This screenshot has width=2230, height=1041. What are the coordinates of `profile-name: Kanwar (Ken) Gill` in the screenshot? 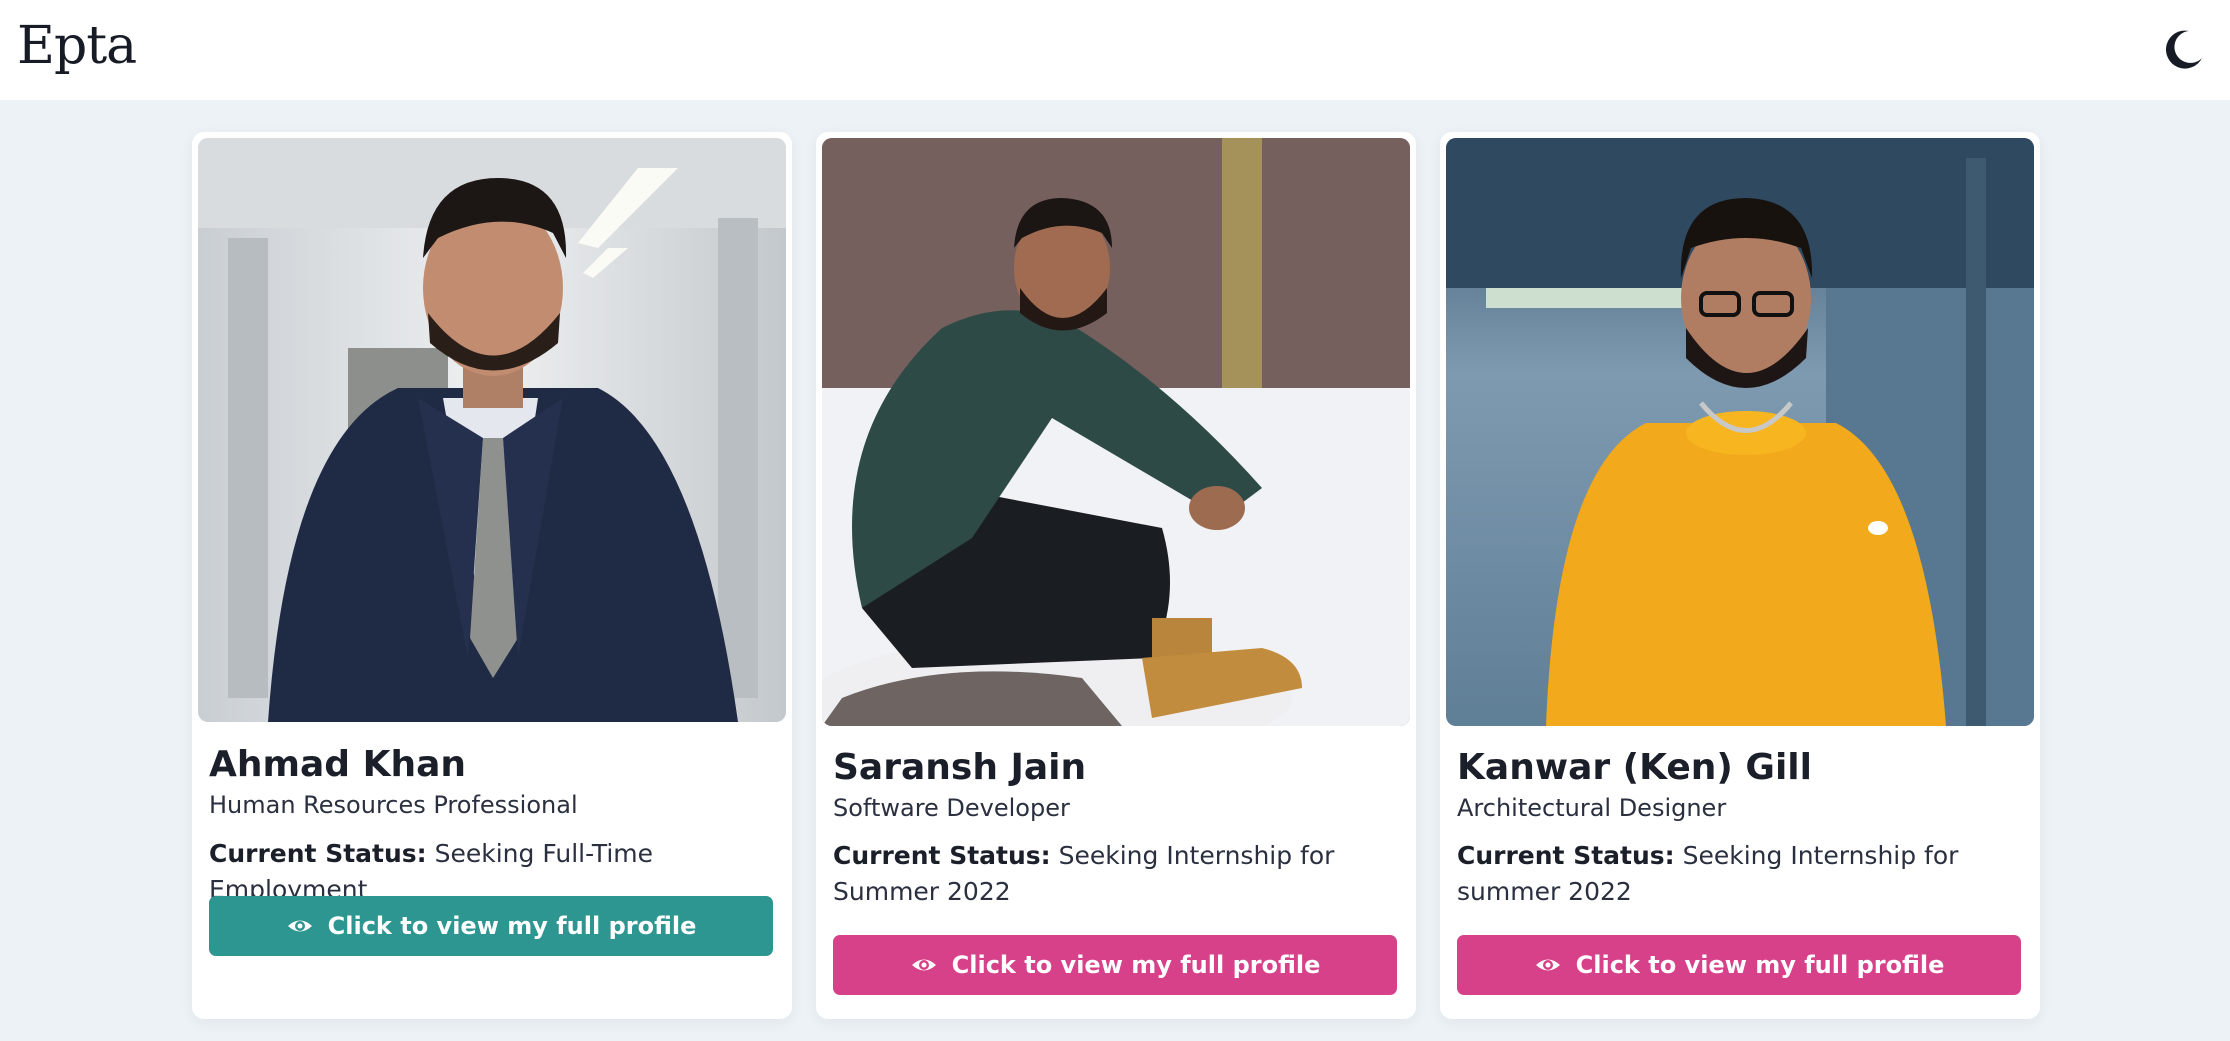 It's located at (1634, 767).